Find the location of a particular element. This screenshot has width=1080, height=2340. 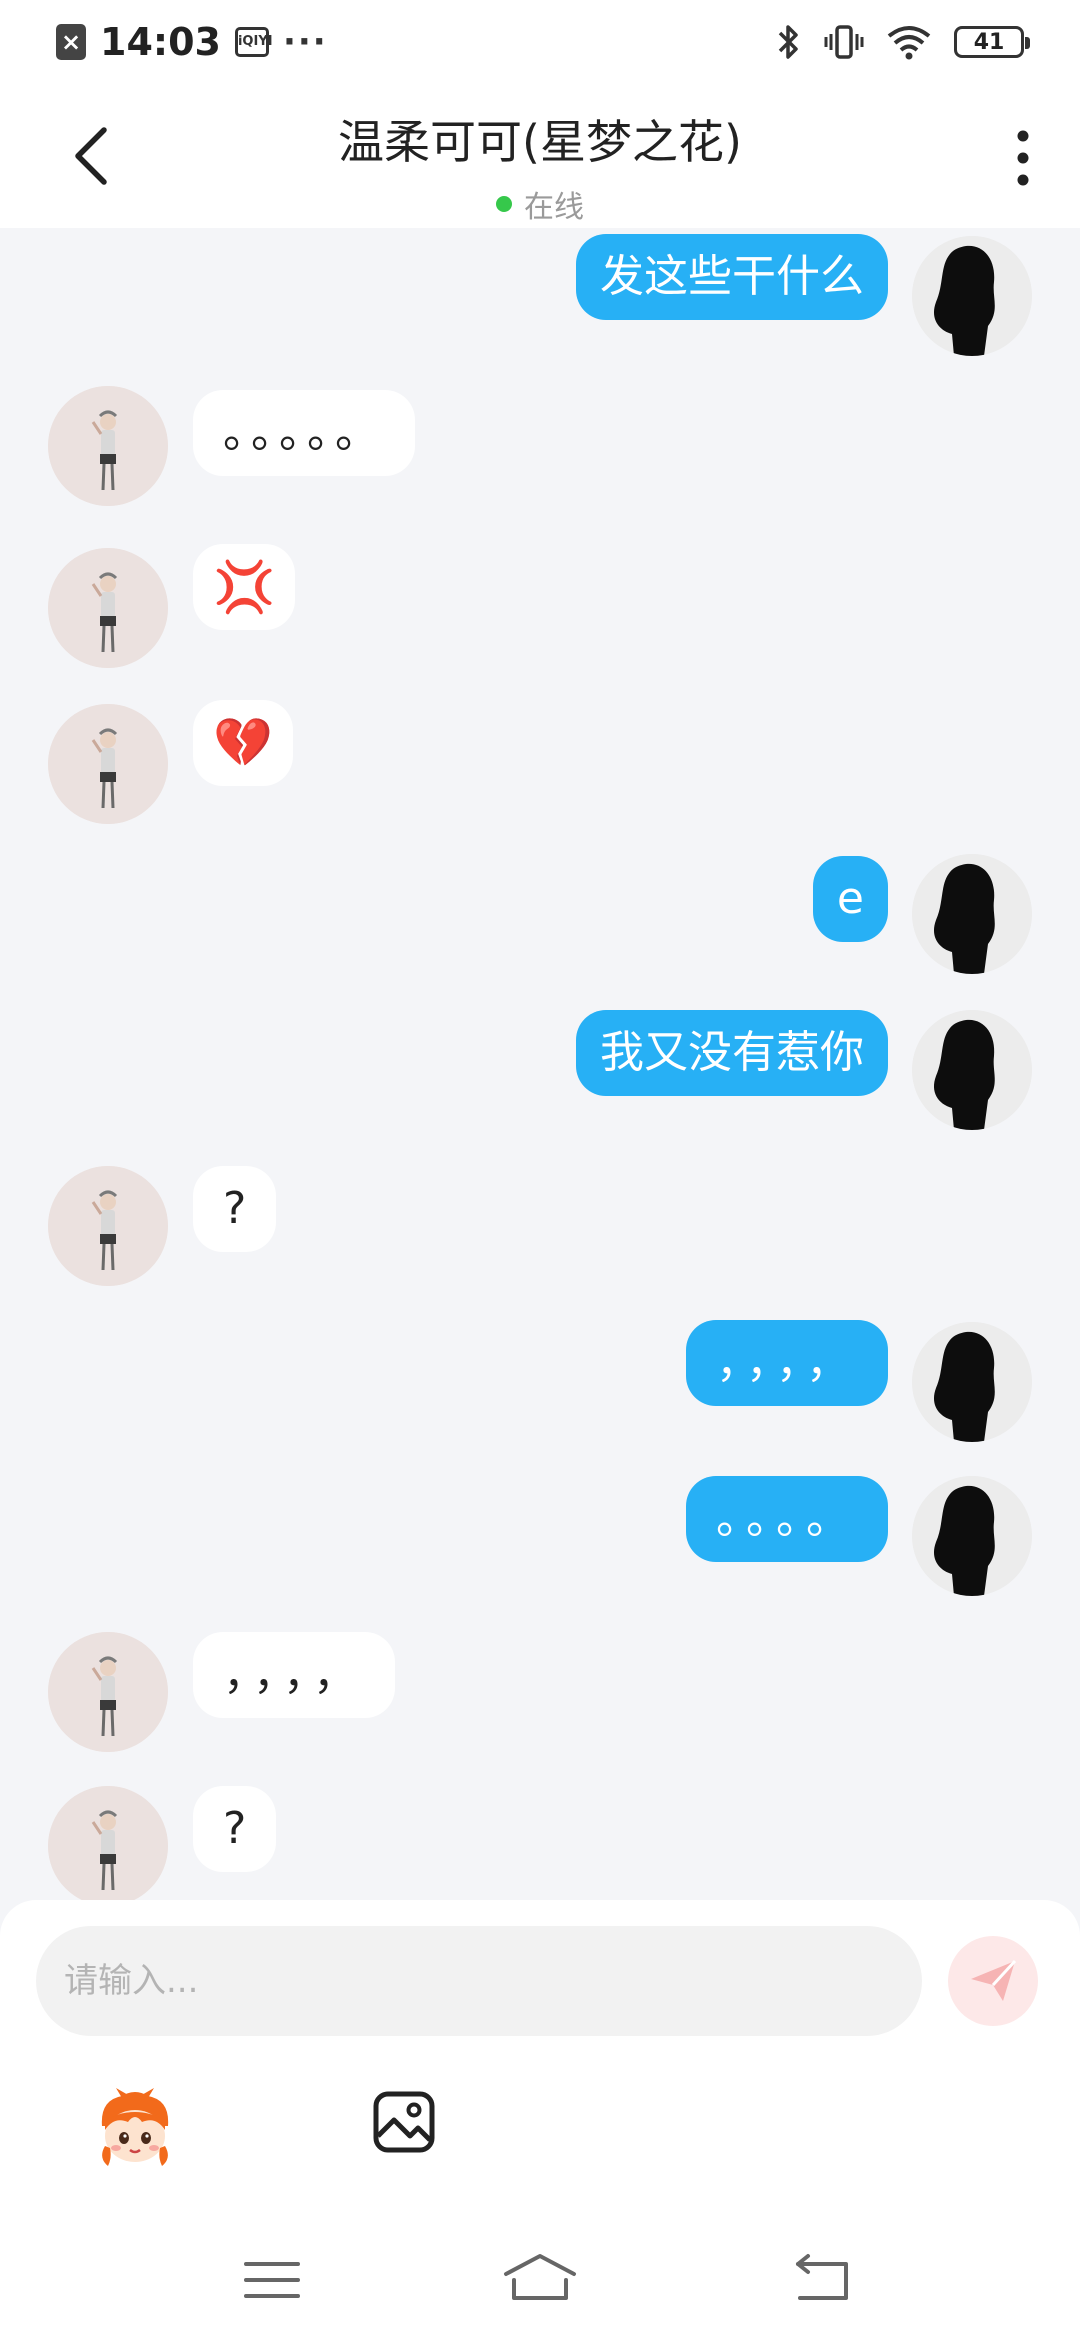

more-vertical-icon is located at coordinates (1023, 158).